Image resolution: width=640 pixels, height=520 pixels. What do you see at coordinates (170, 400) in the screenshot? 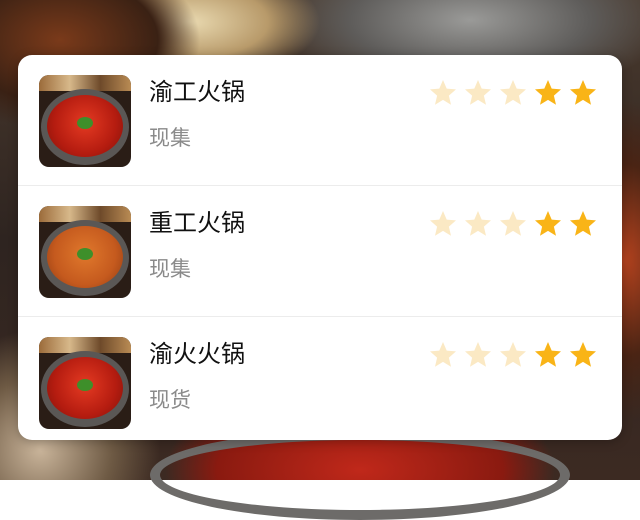
I see `restaurant-status: 现货` at bounding box center [170, 400].